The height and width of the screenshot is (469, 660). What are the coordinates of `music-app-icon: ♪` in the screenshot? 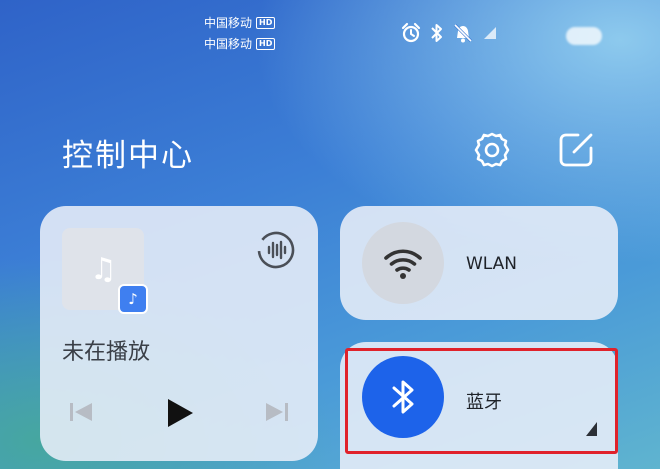 It's located at (133, 299).